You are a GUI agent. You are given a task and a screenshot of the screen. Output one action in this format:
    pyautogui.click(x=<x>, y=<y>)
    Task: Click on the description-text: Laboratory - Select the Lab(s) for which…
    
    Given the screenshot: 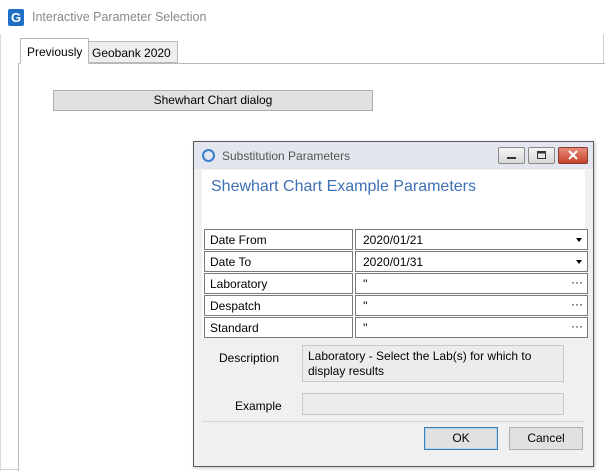 What is the action you would take?
    pyautogui.click(x=433, y=363)
    